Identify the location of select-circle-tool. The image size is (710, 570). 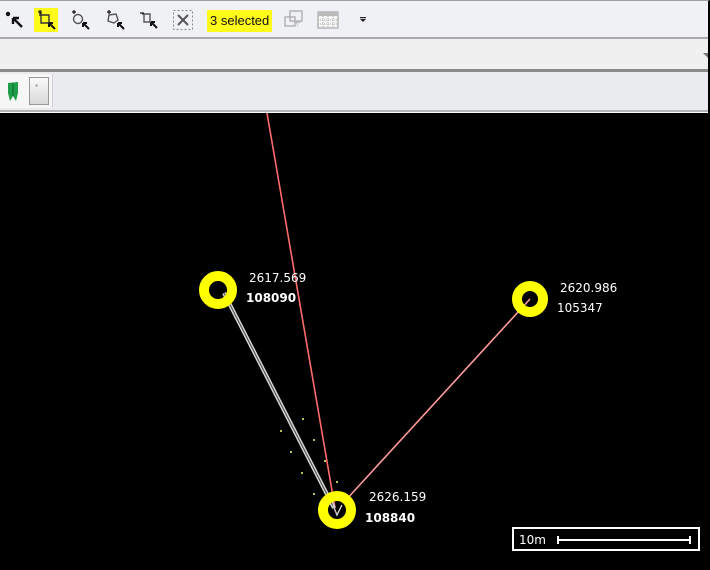
(80, 20).